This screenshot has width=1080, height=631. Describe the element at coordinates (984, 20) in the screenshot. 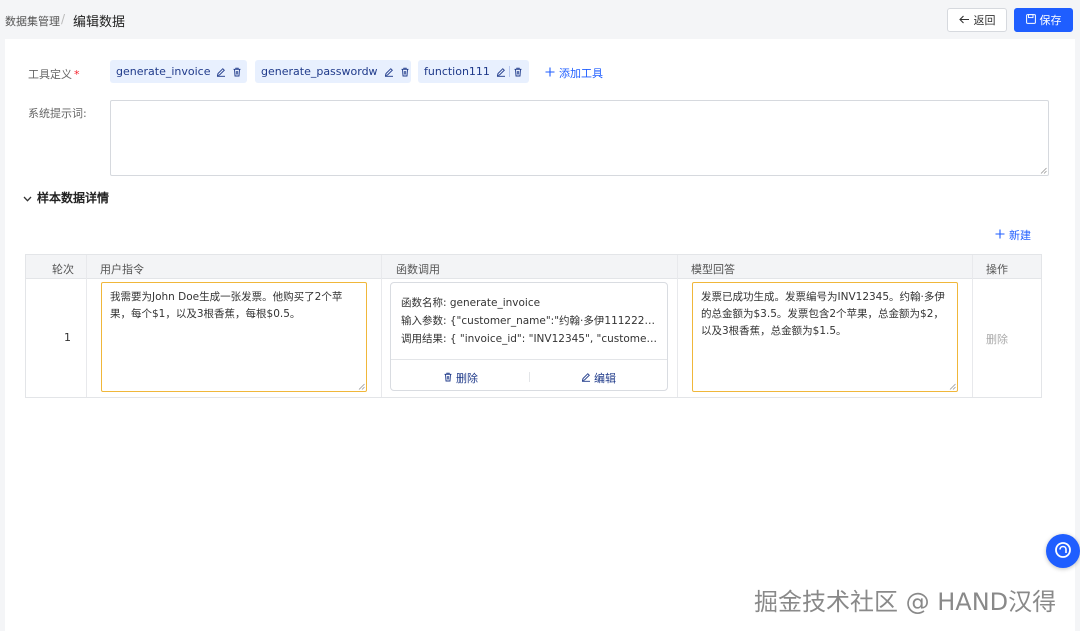

I see `back-button-label: 返回` at that location.